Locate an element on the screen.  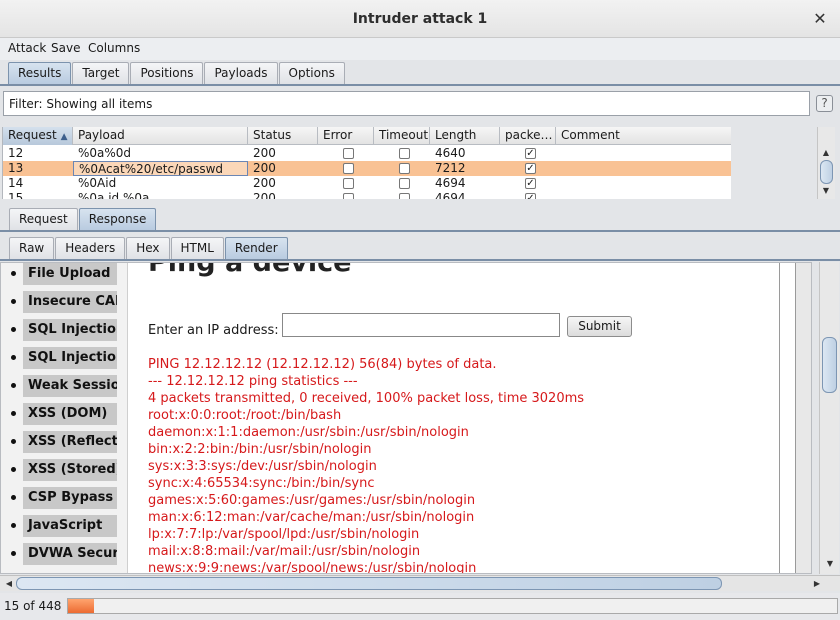
cell-request: 12 is located at coordinates (16, 153).